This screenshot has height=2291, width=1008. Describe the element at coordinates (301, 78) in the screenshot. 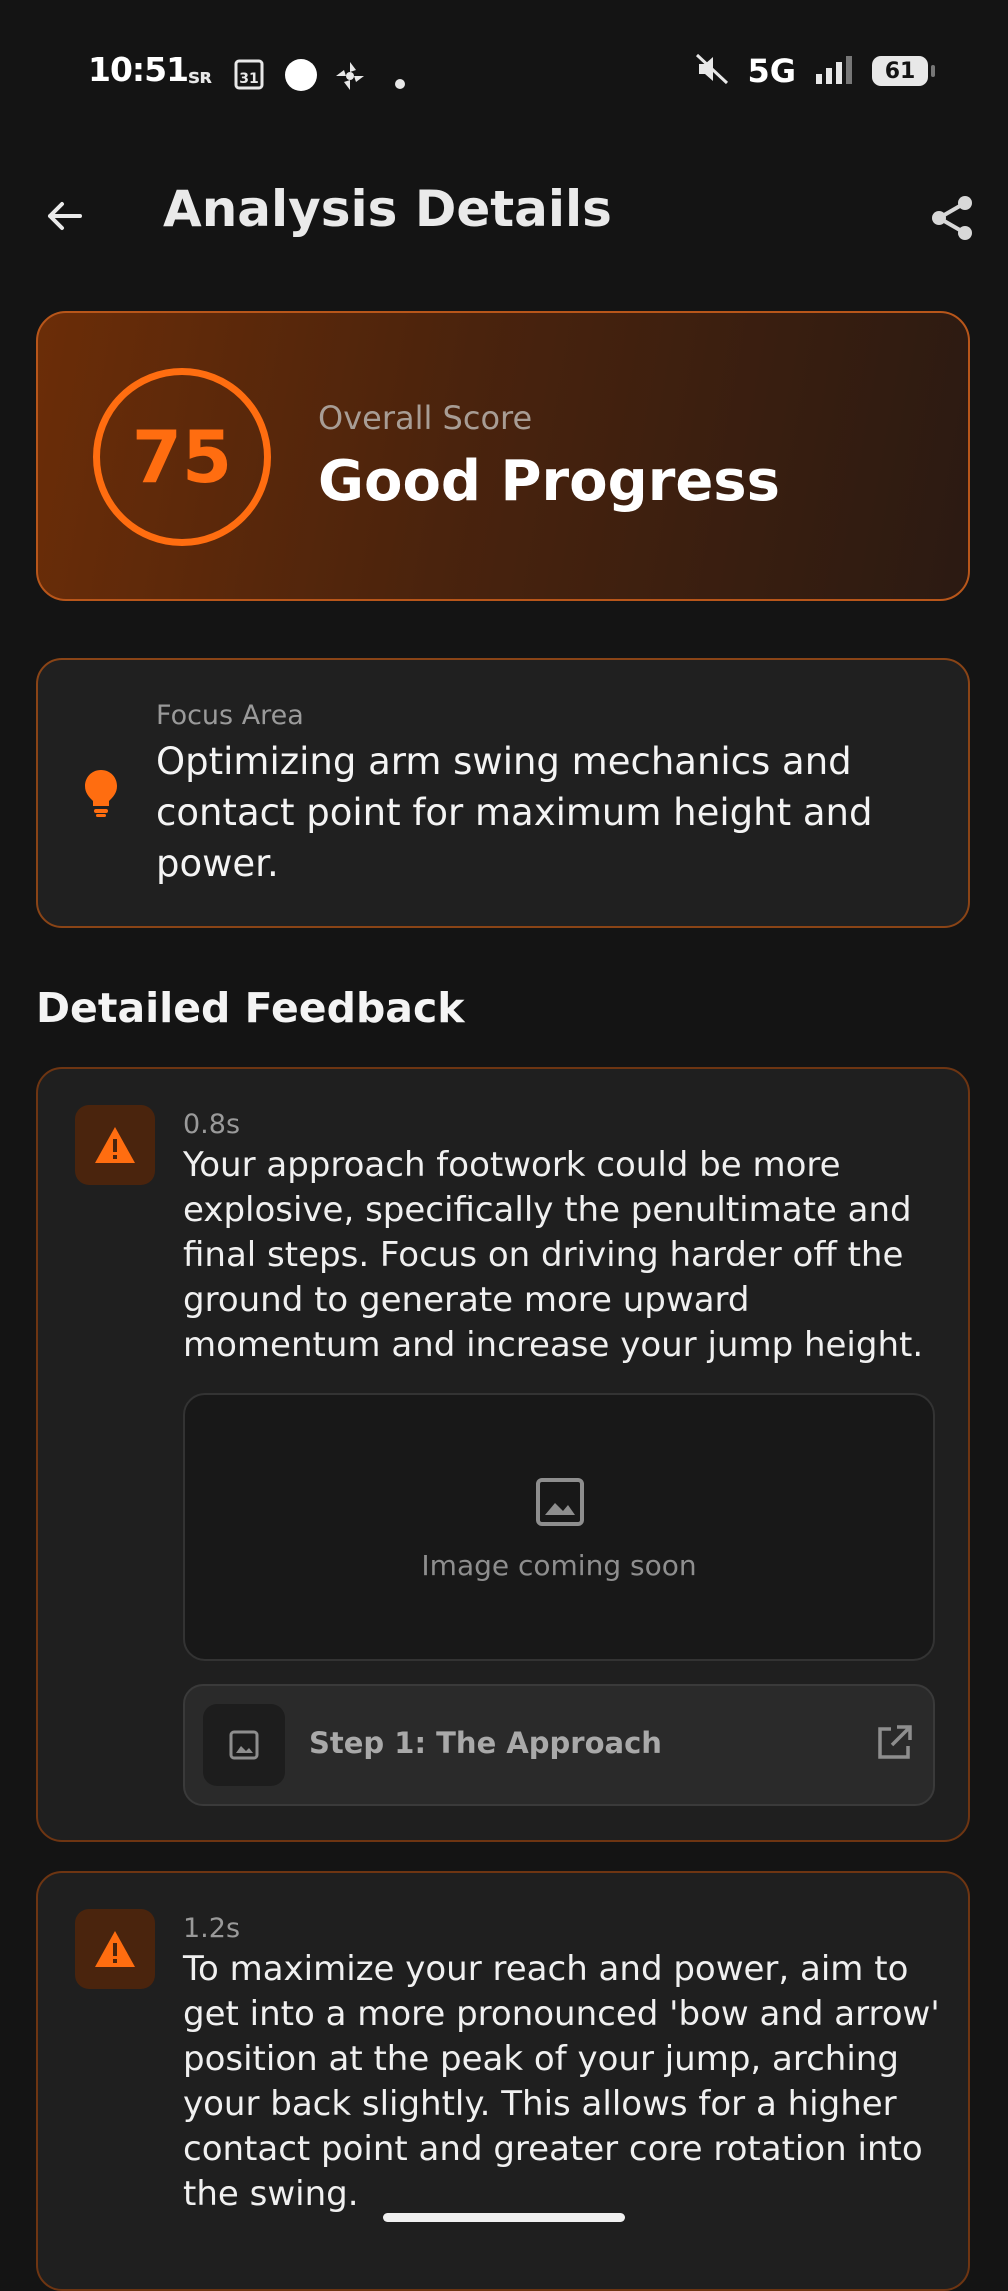

I see `circle-icon` at that location.